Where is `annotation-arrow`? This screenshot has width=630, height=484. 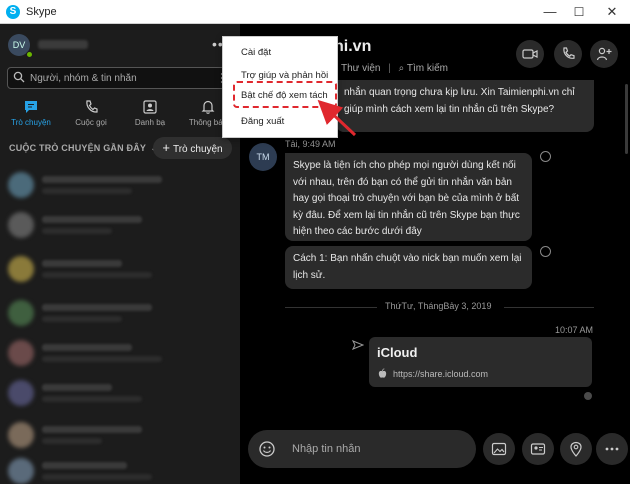
annotation-arrow is located at coordinates (337, 118).